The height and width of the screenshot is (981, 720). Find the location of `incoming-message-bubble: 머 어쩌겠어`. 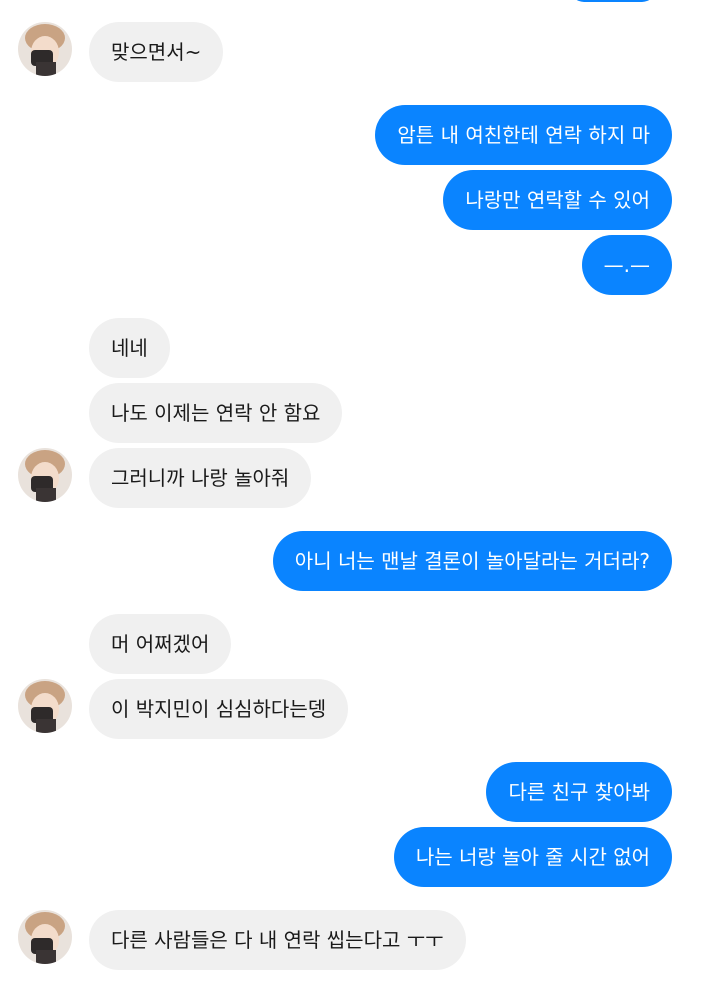

incoming-message-bubble: 머 어쩌겠어 is located at coordinates (160, 644).